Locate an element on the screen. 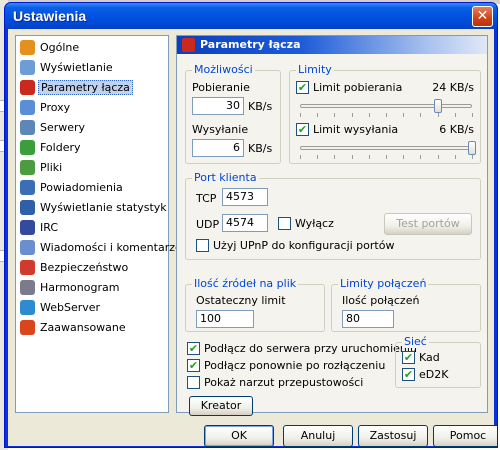 The width and height of the screenshot is (500, 450). connect-on-start-checkbox: ✔ is located at coordinates (193, 348).